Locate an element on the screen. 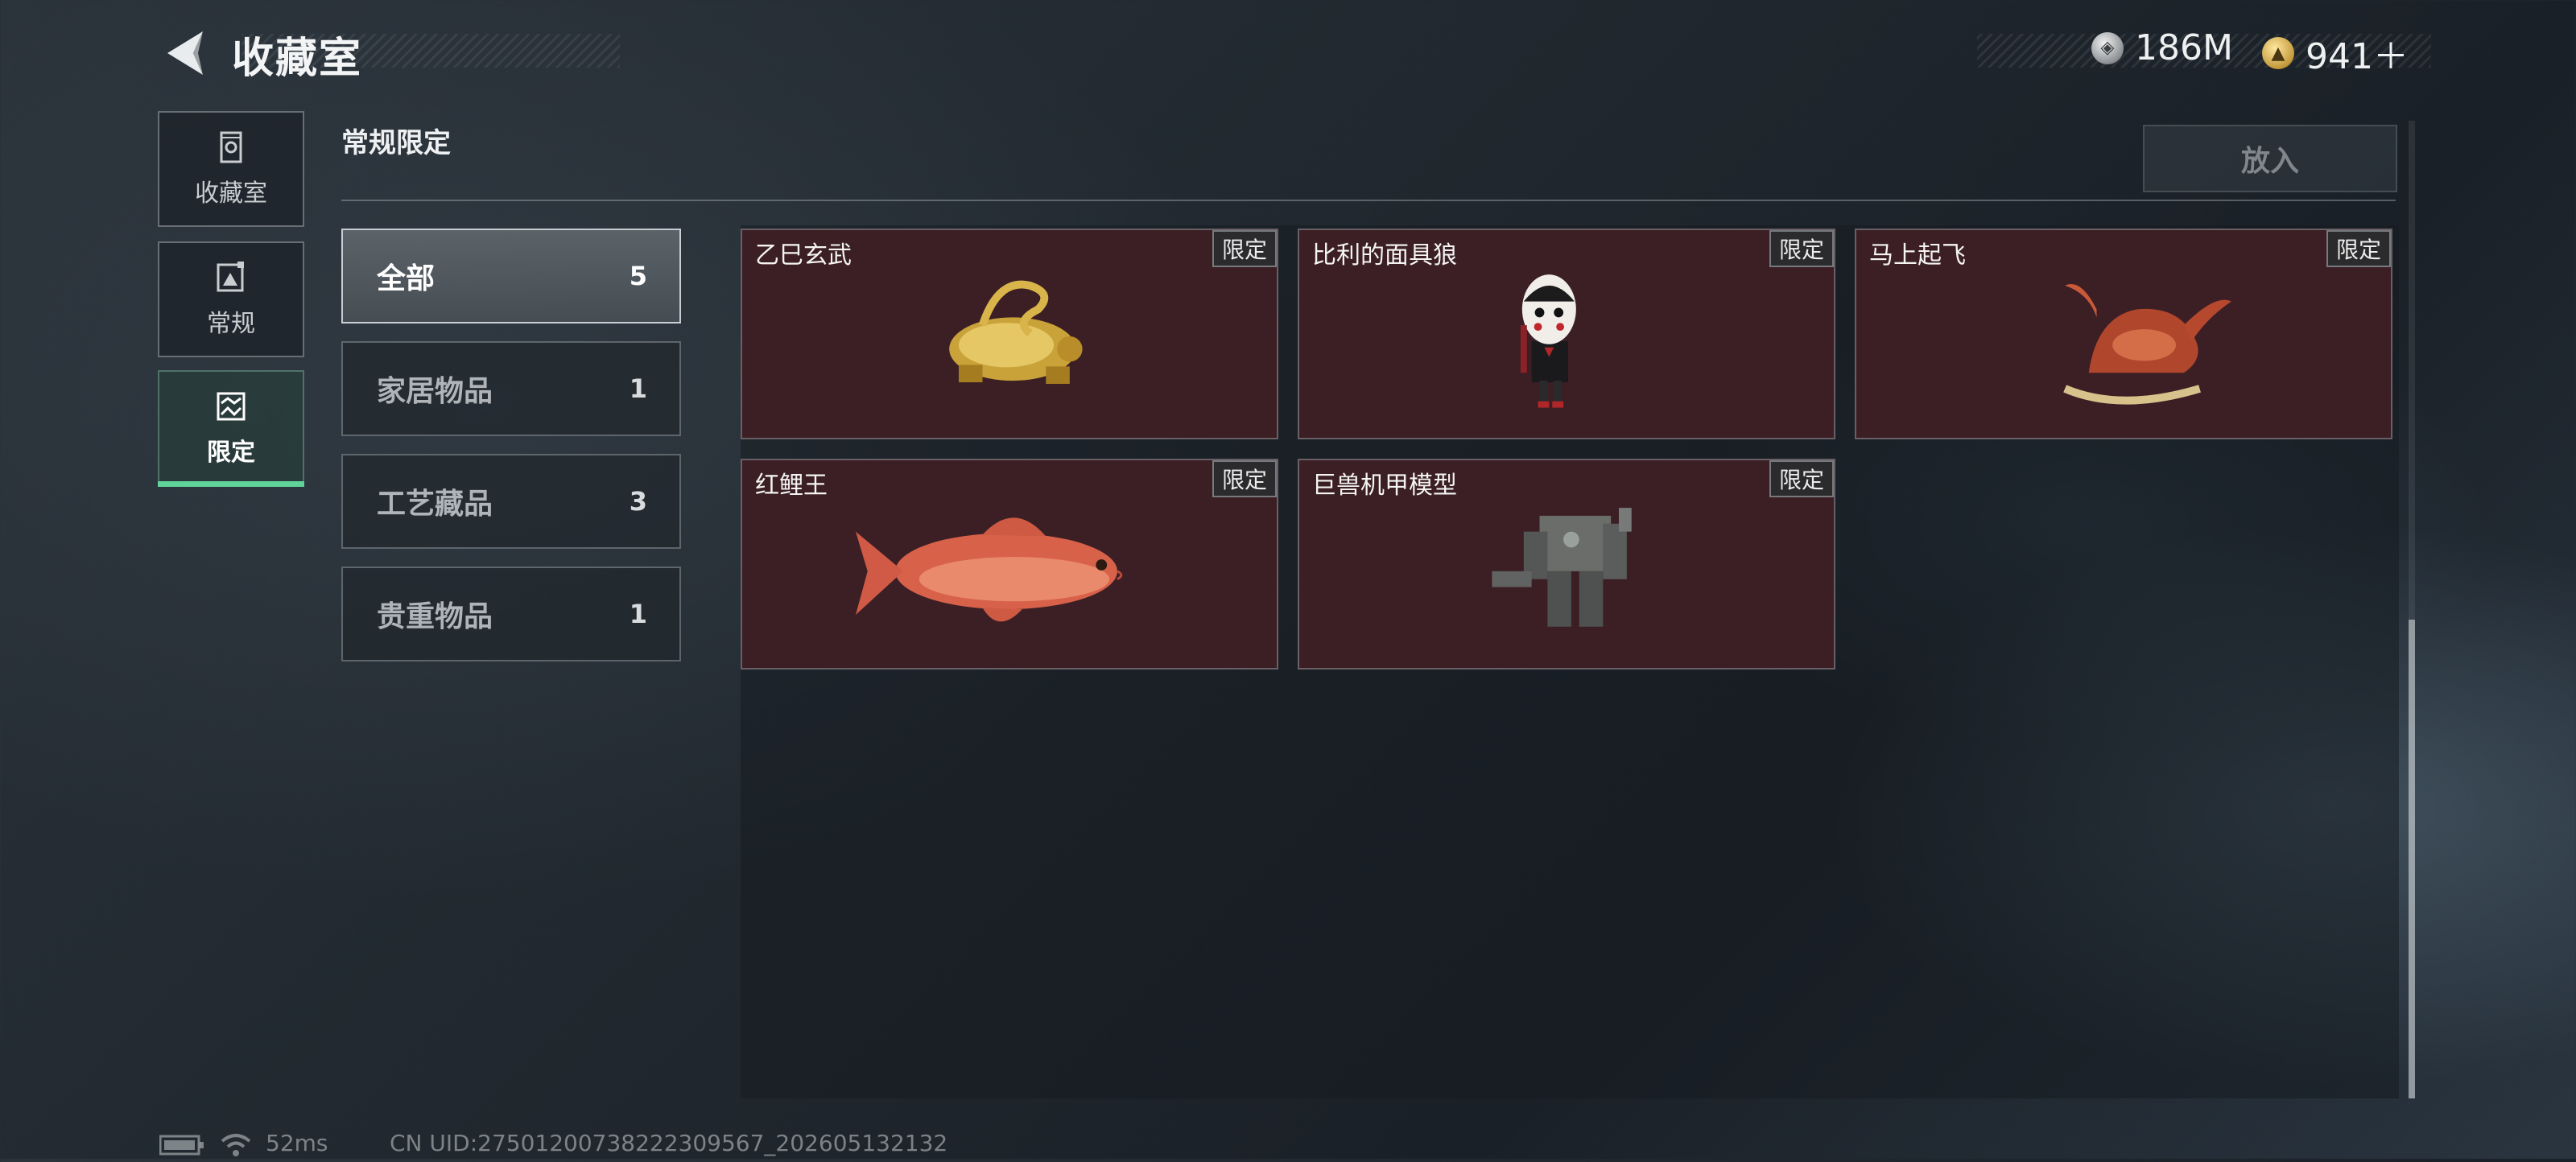  item-card: 比利的面具狼 限定 is located at coordinates (1566, 334).